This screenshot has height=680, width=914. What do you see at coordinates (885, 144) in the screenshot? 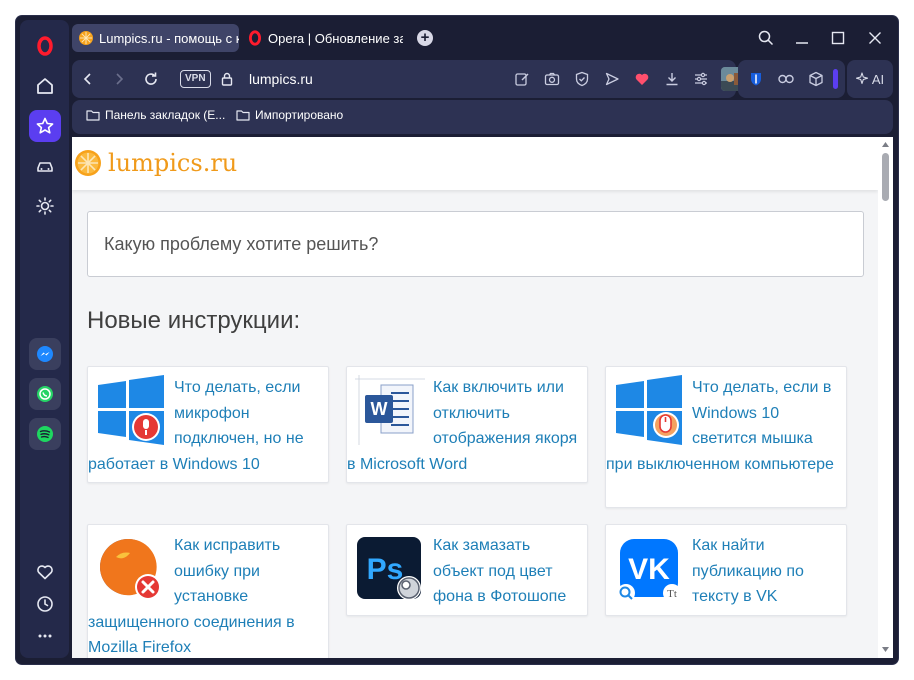
I see `scroll-up-icon` at bounding box center [885, 144].